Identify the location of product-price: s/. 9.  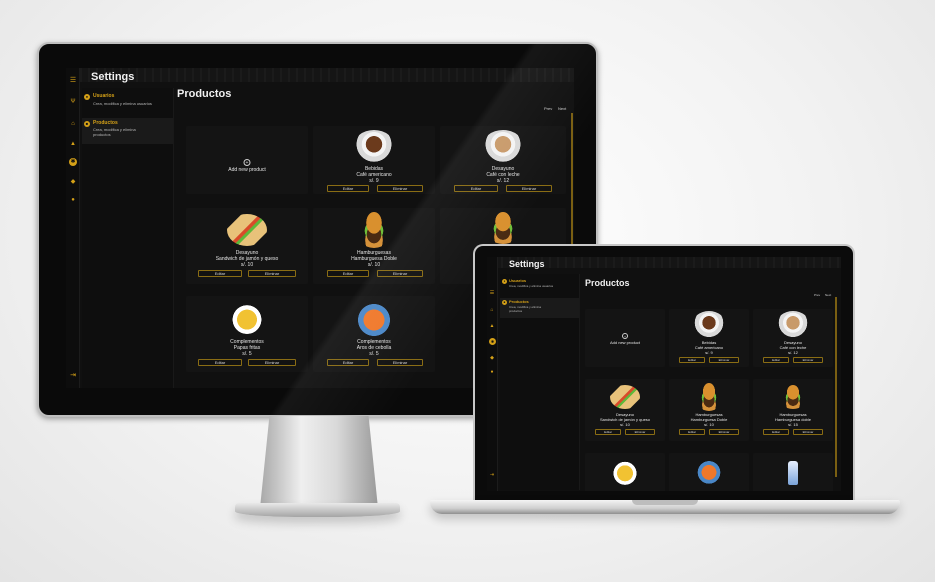
(374, 181).